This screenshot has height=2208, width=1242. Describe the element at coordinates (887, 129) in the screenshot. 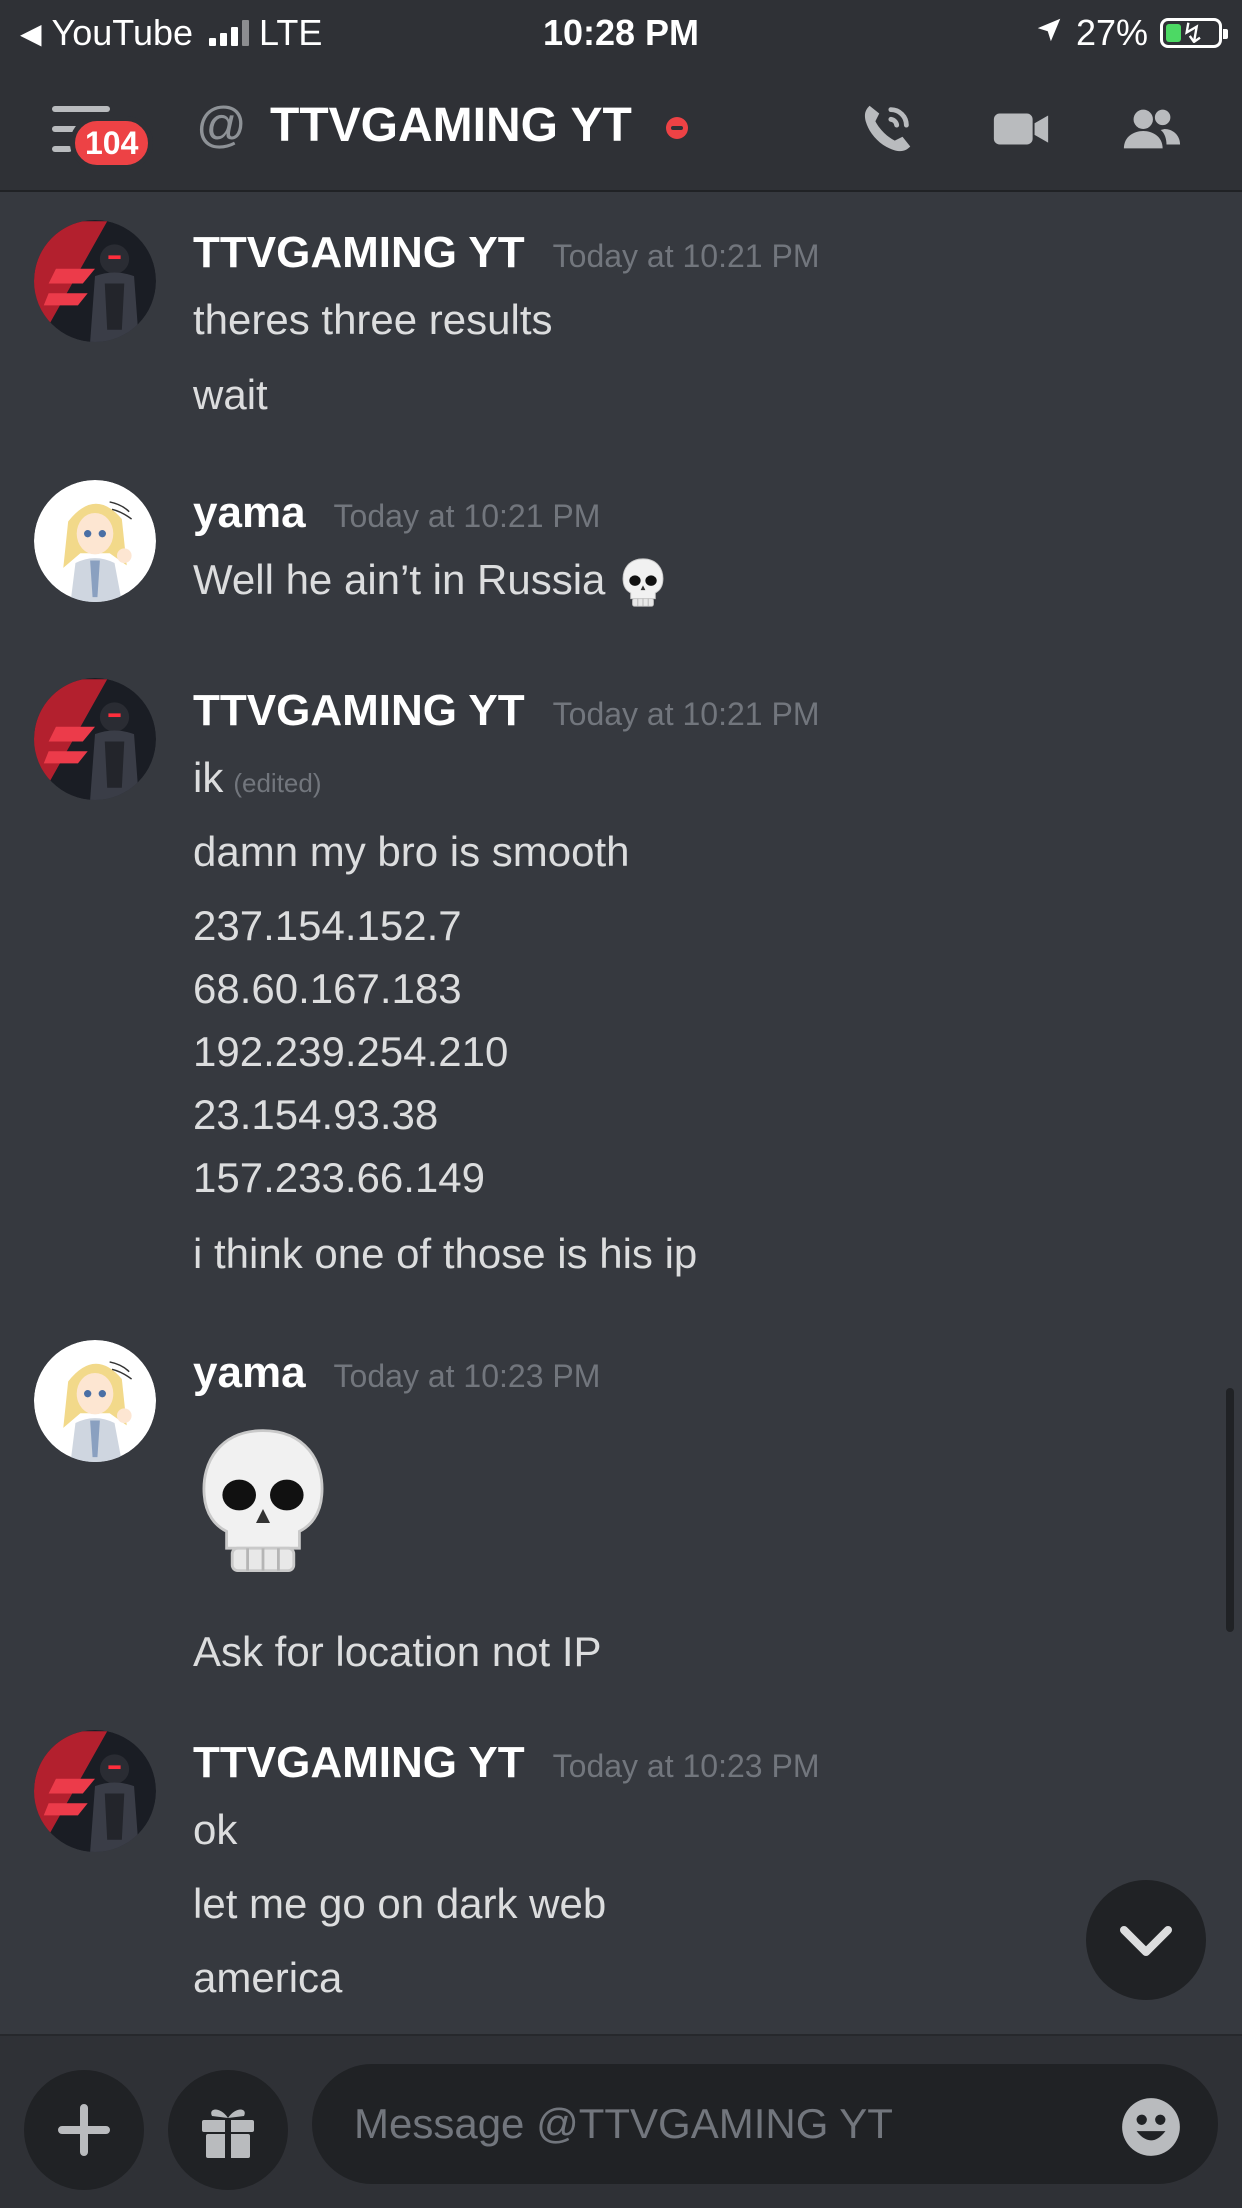

I see `phone-call-icon` at that location.